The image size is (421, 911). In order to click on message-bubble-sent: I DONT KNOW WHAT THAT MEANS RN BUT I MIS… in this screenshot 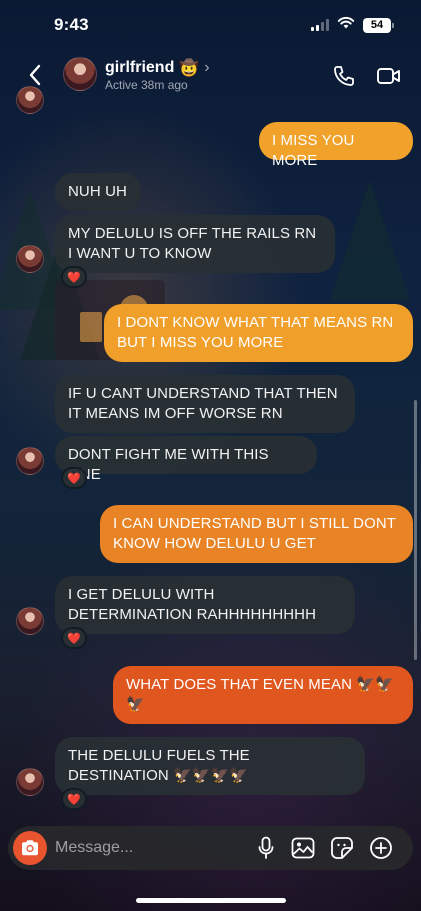, I will do `click(258, 333)`.